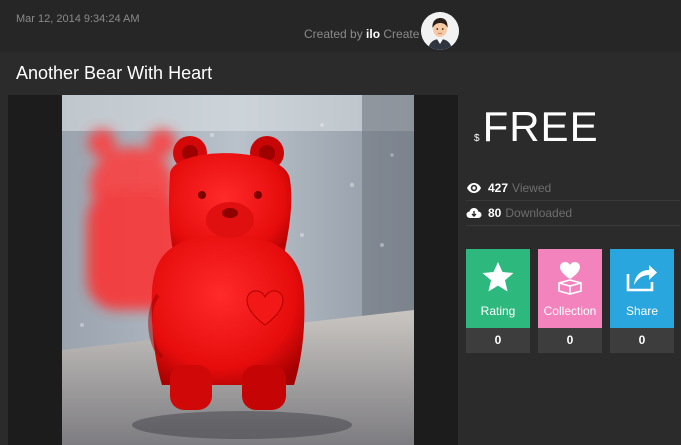 The width and height of the screenshot is (681, 445). What do you see at coordinates (570, 301) in the screenshot?
I see `collection-button: Collection 0` at bounding box center [570, 301].